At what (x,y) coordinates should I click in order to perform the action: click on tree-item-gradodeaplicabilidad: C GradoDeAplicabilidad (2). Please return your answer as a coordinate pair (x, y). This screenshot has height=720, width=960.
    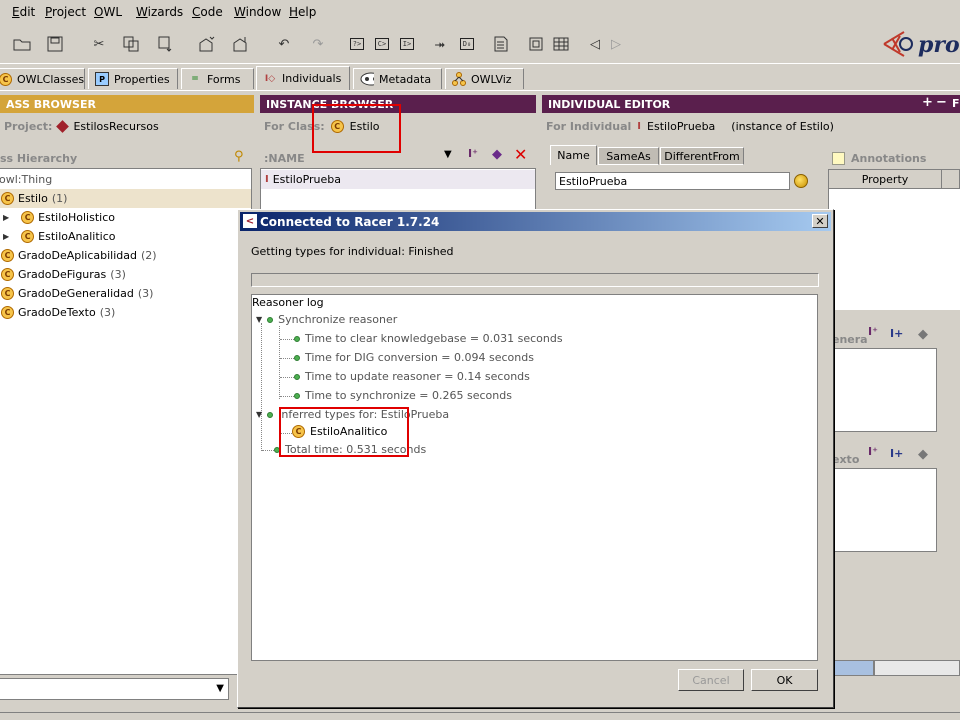
    Looking at the image, I should click on (79, 255).